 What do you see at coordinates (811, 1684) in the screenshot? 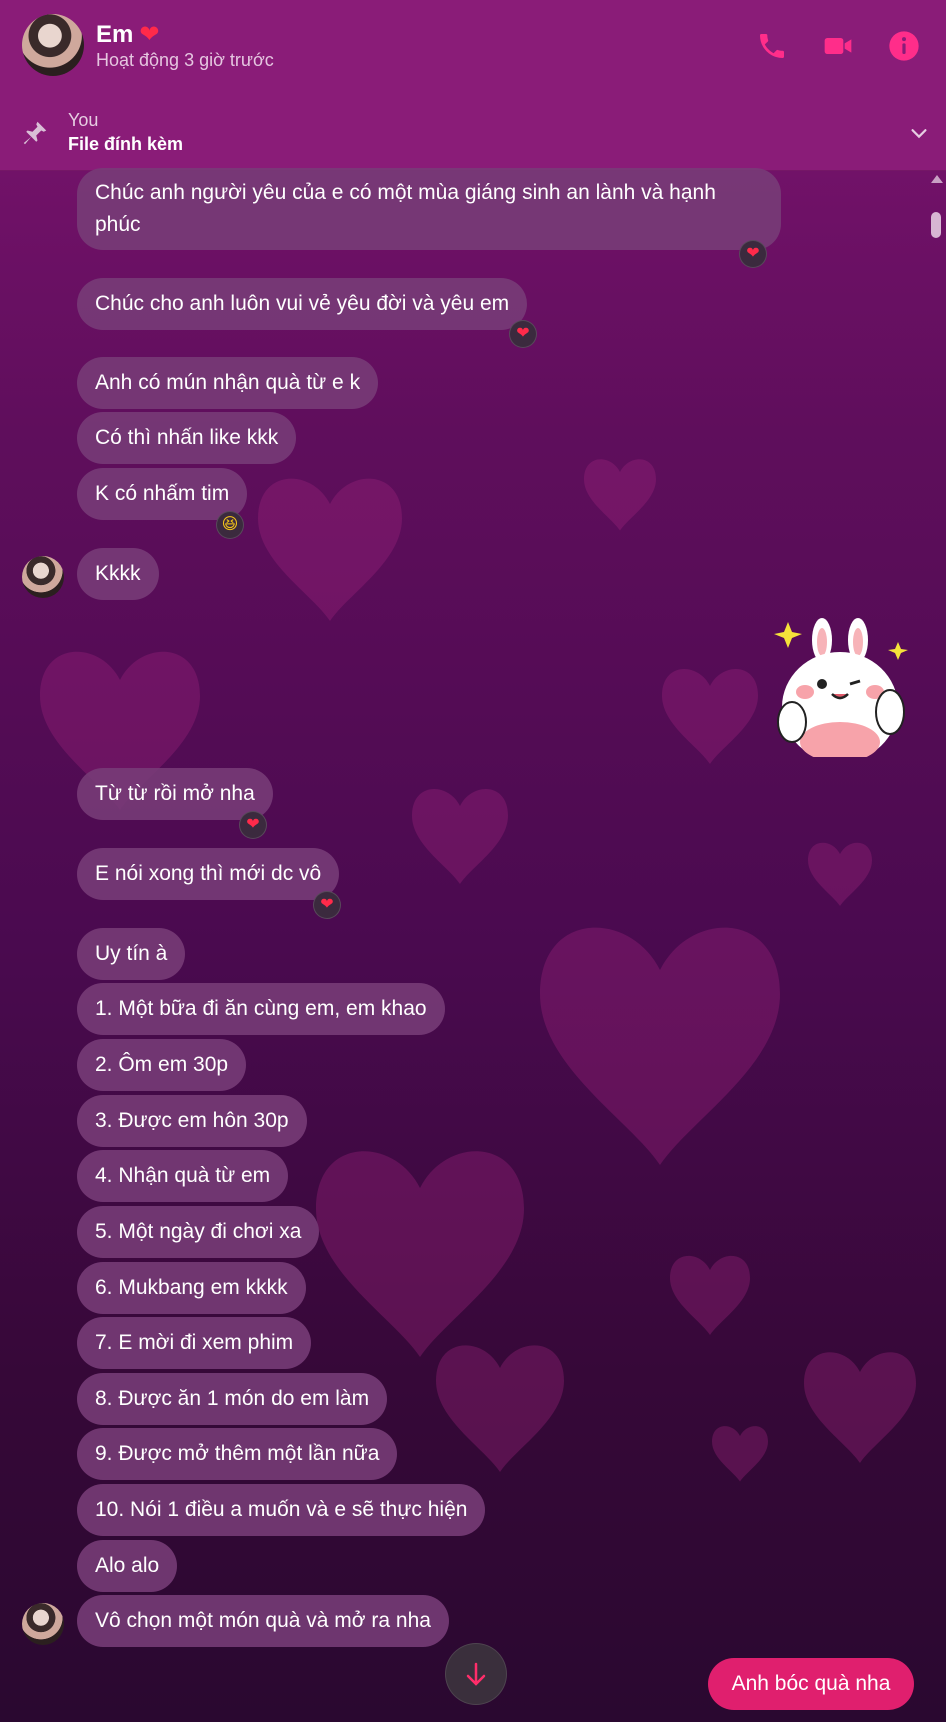
I see `outgoing-message-bubble: Anh bóc quà nha` at bounding box center [811, 1684].